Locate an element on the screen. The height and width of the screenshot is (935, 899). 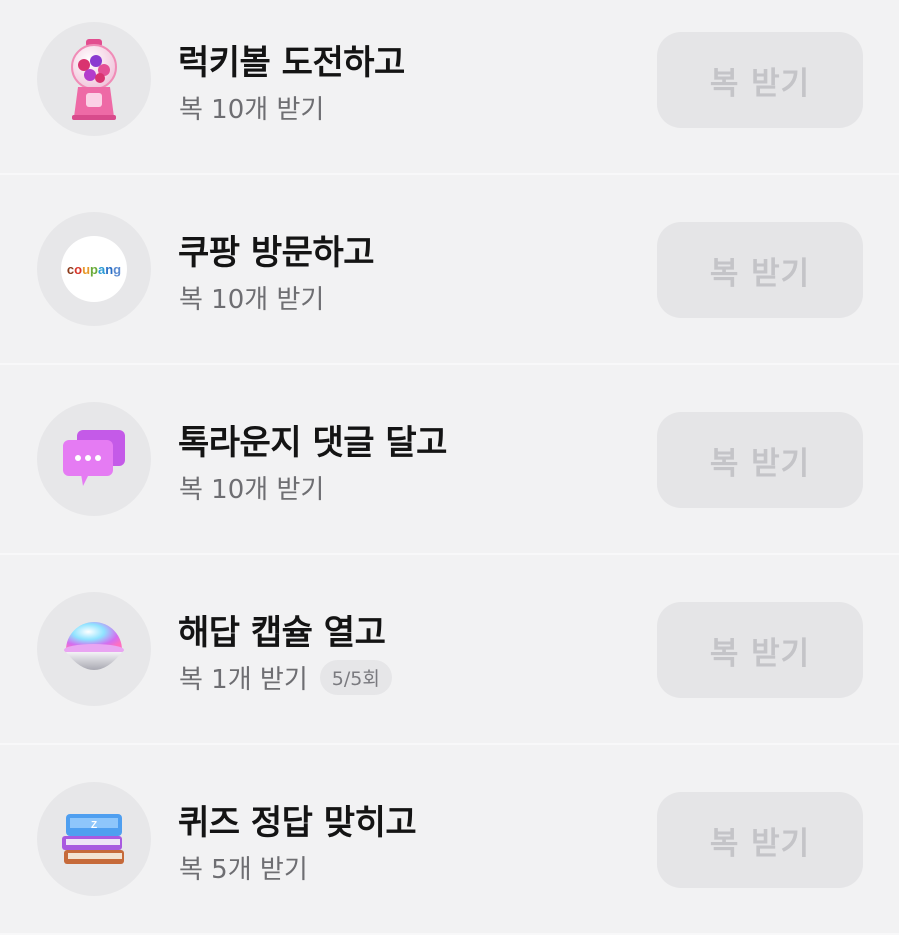
books-icon: Z is located at coordinates (94, 839).